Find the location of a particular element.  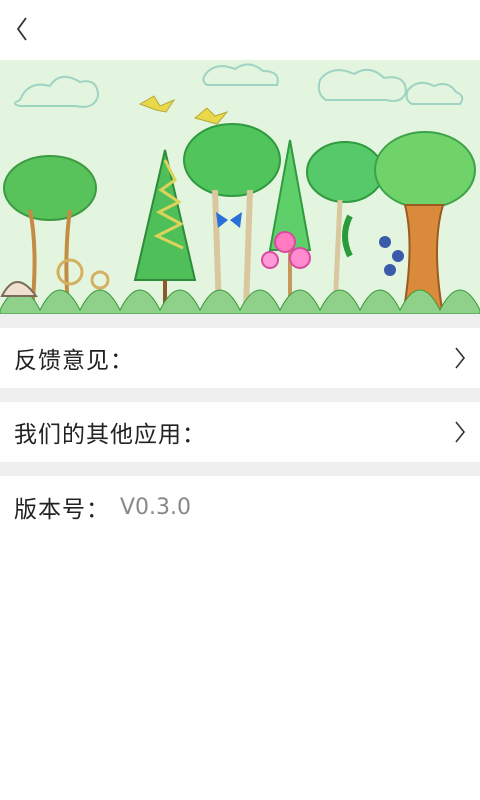

version-label: 版本号： is located at coordinates (62, 510).